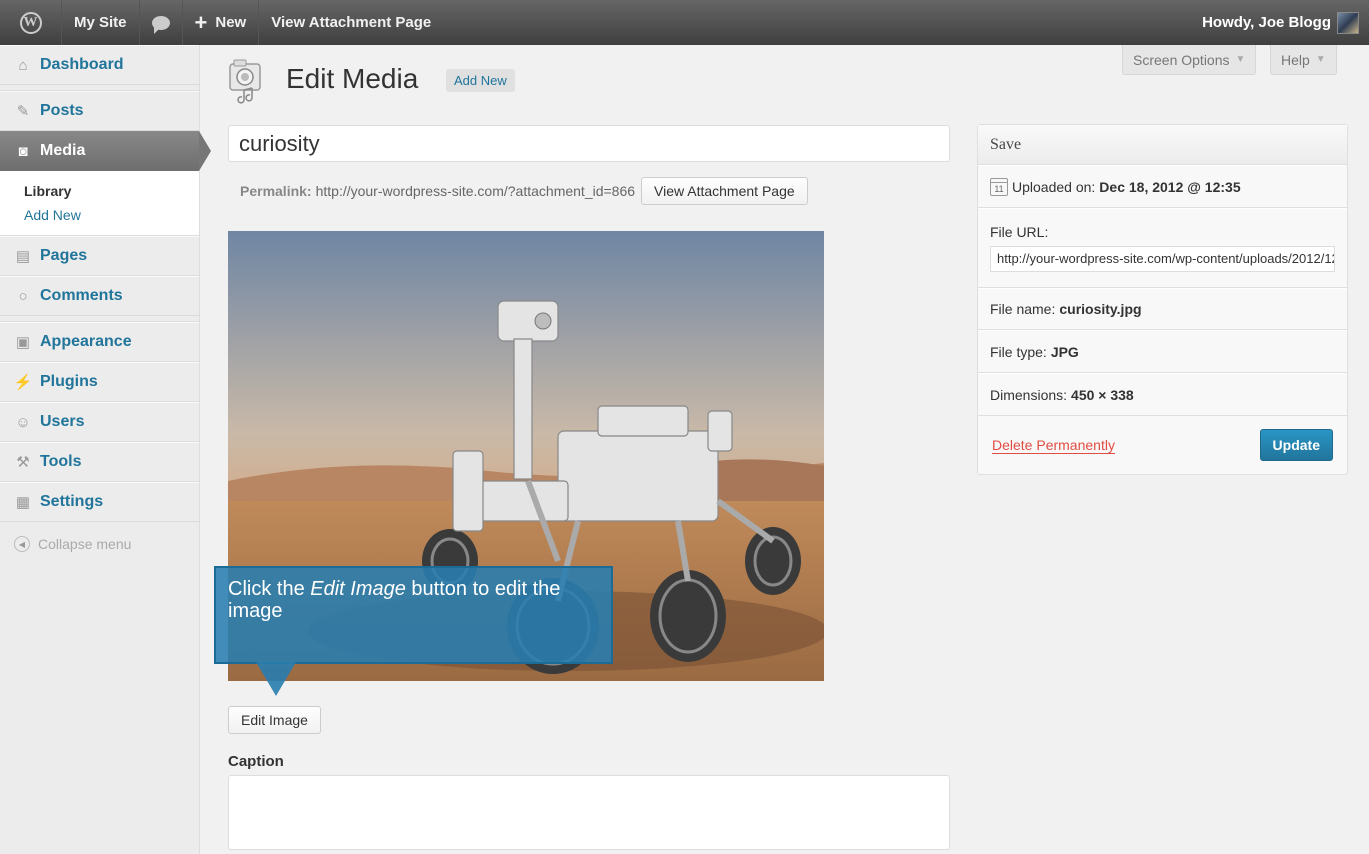 This screenshot has width=1369, height=854. Describe the element at coordinates (72, 501) in the screenshot. I see `sidebar-item-label: Settings` at that location.